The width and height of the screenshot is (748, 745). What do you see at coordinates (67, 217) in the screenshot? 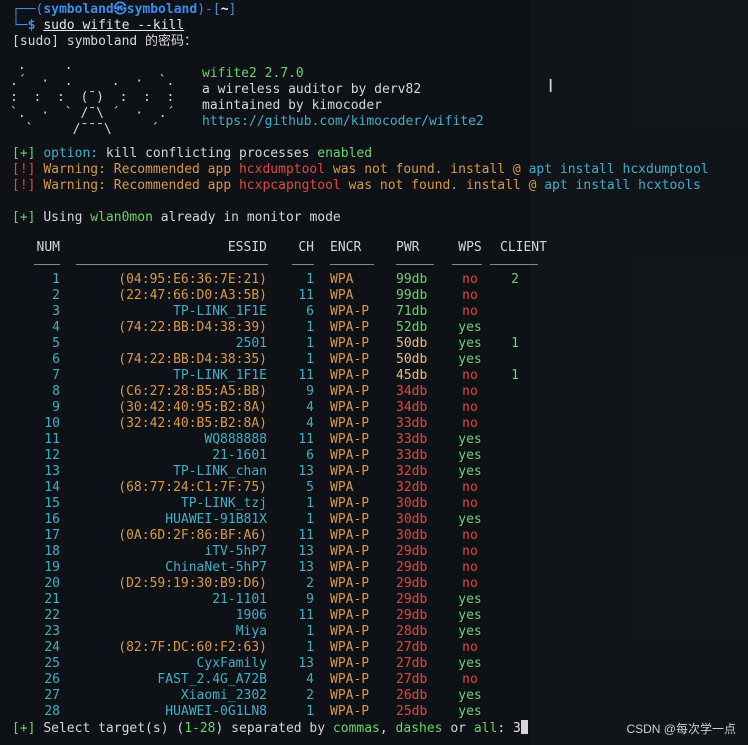
I see `using-text-a: Using` at bounding box center [67, 217].